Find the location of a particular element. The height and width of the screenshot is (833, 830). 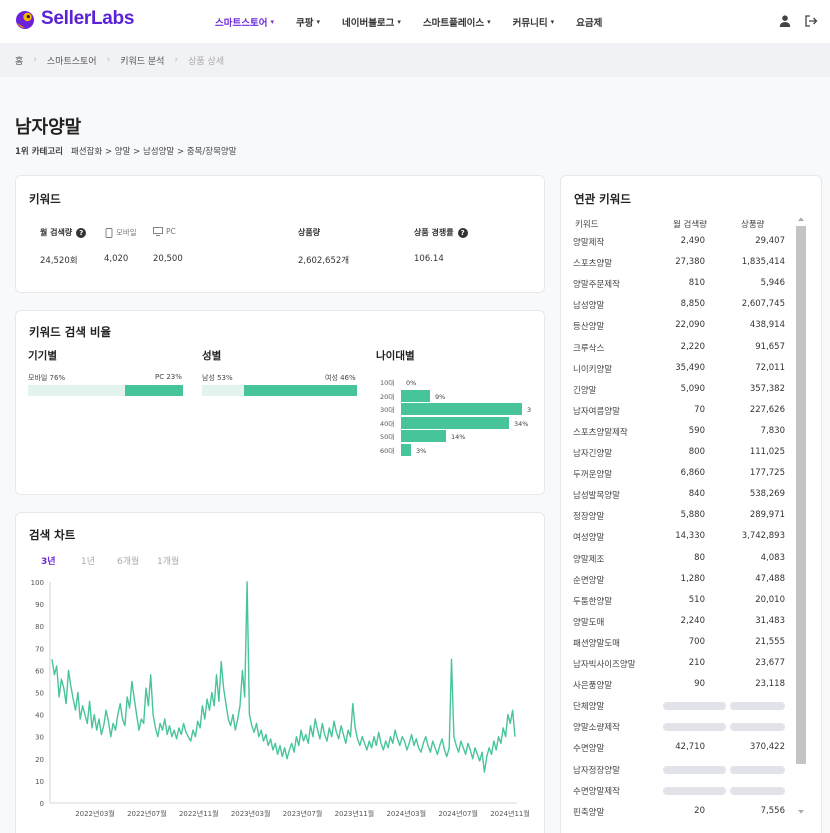

related-keyword-name: 두툼한양말 is located at coordinates (592, 601).